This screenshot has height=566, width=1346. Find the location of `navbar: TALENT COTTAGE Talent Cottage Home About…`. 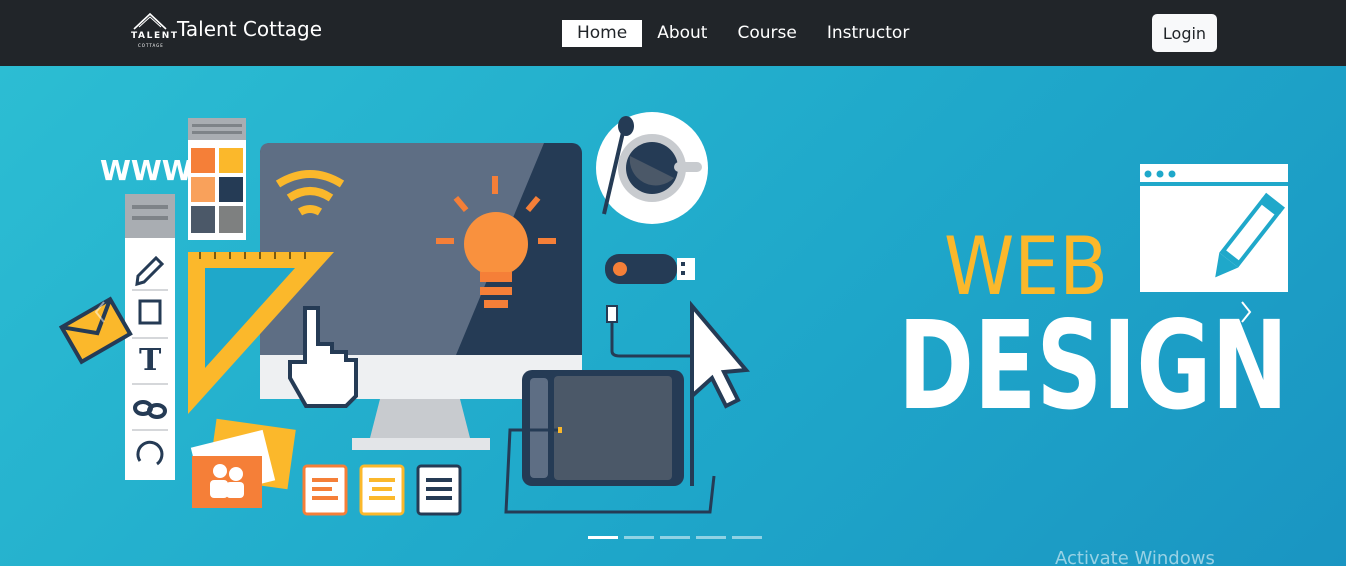

navbar: TALENT COTTAGE Talent Cottage Home About… is located at coordinates (673, 33).